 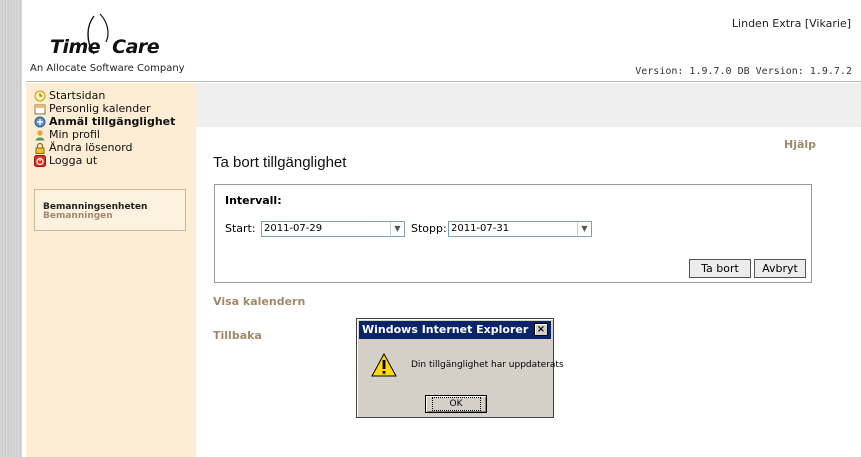 I want to click on help-link: Hjälp, so click(x=800, y=144).